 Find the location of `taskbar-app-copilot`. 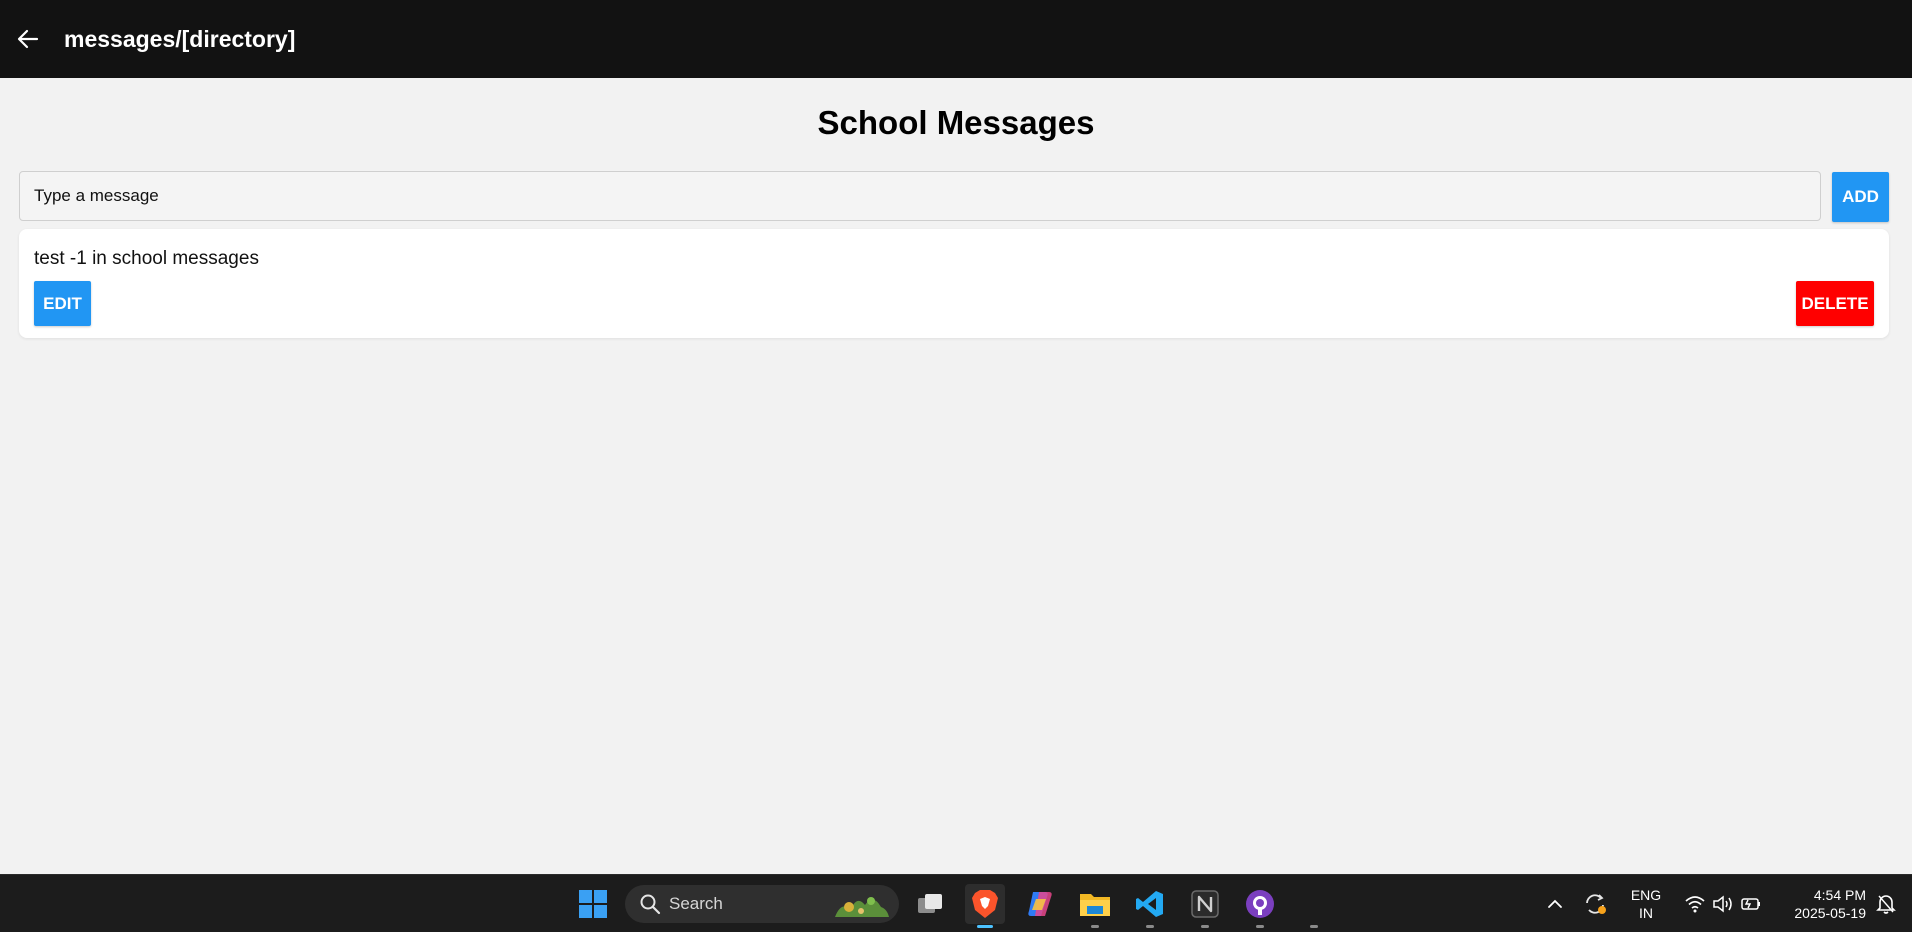

taskbar-app-copilot is located at coordinates (1040, 904).